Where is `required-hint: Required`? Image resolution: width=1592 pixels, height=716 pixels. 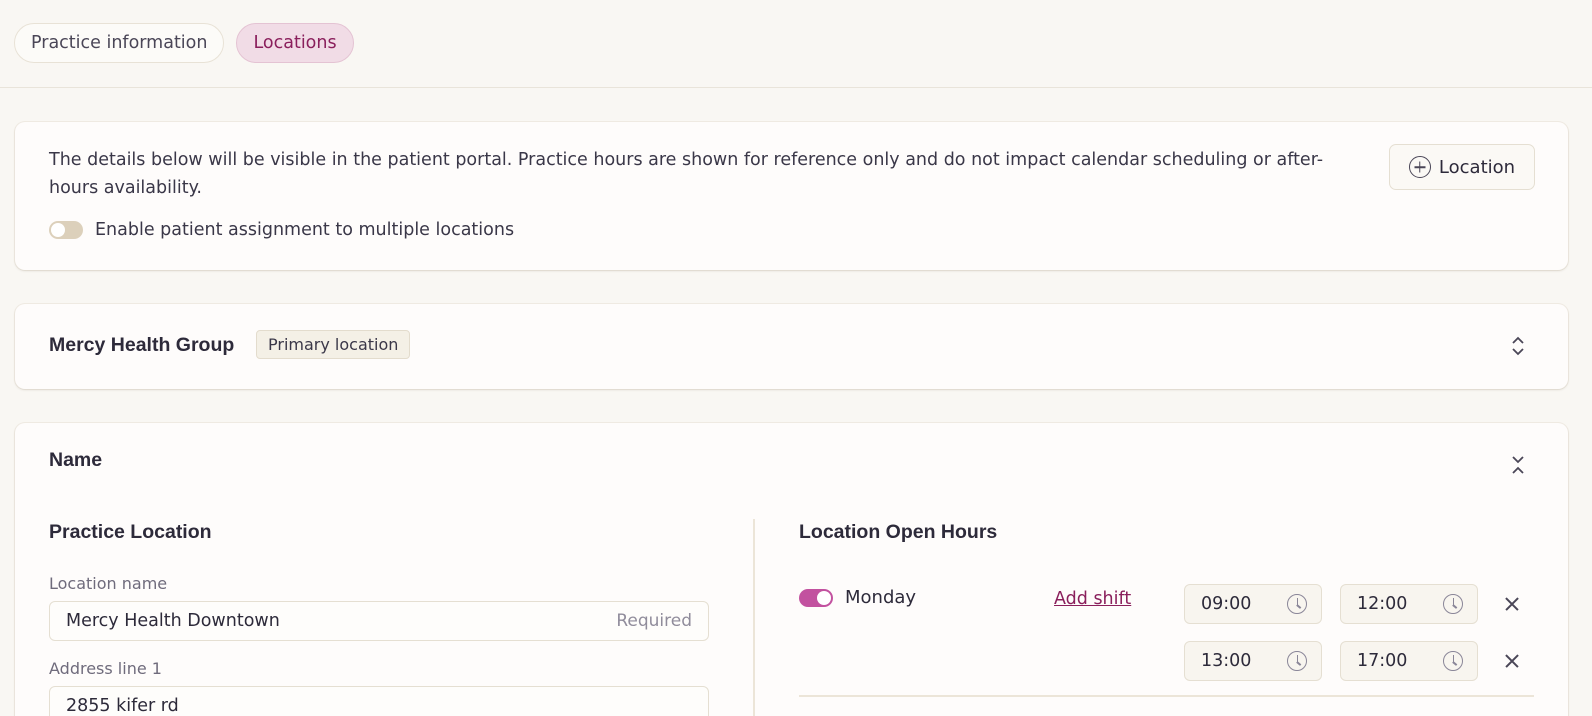
required-hint: Required is located at coordinates (654, 621).